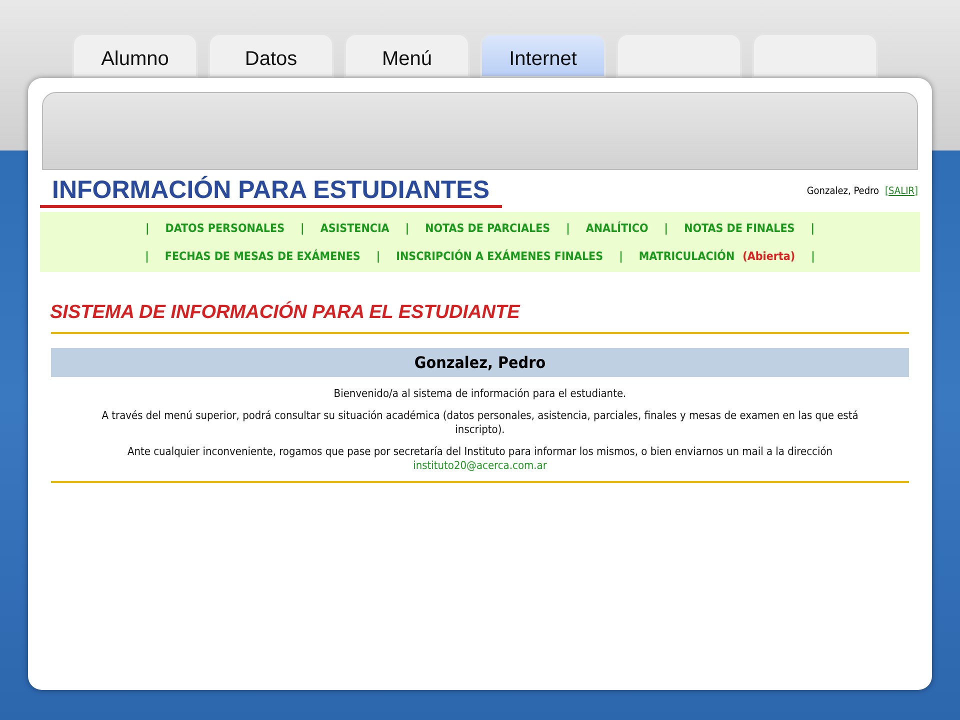 This screenshot has height=720, width=960. What do you see at coordinates (271, 55) in the screenshot?
I see `tab: Datos` at bounding box center [271, 55].